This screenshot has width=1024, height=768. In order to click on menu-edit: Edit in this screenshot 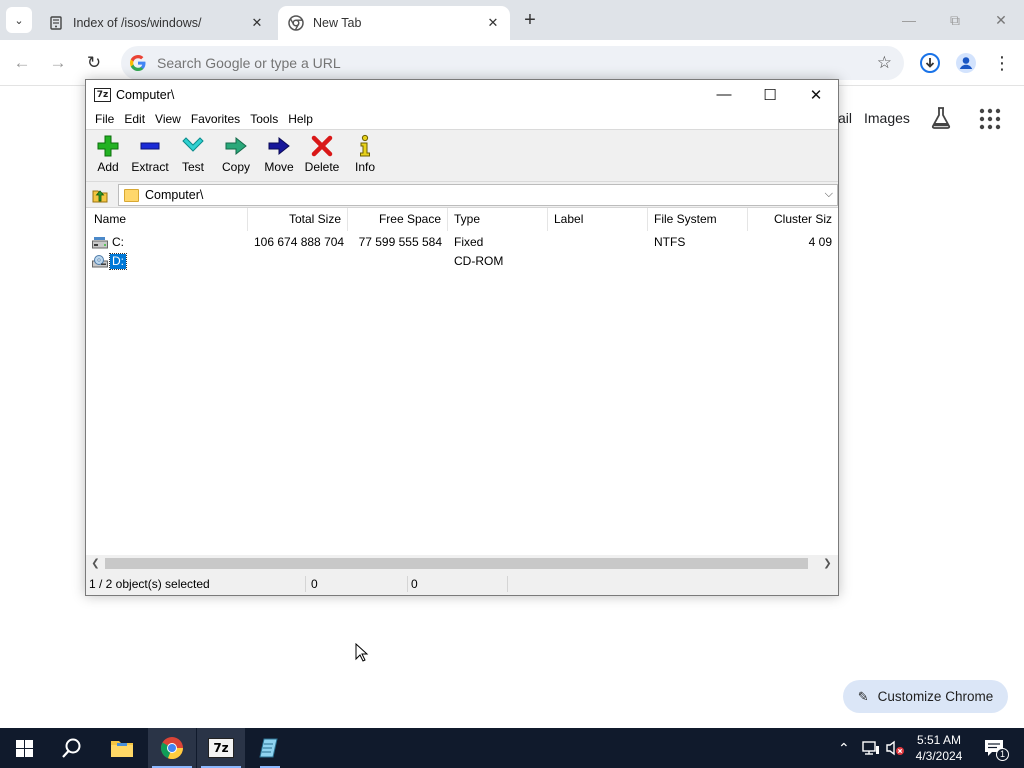, I will do `click(134, 119)`.